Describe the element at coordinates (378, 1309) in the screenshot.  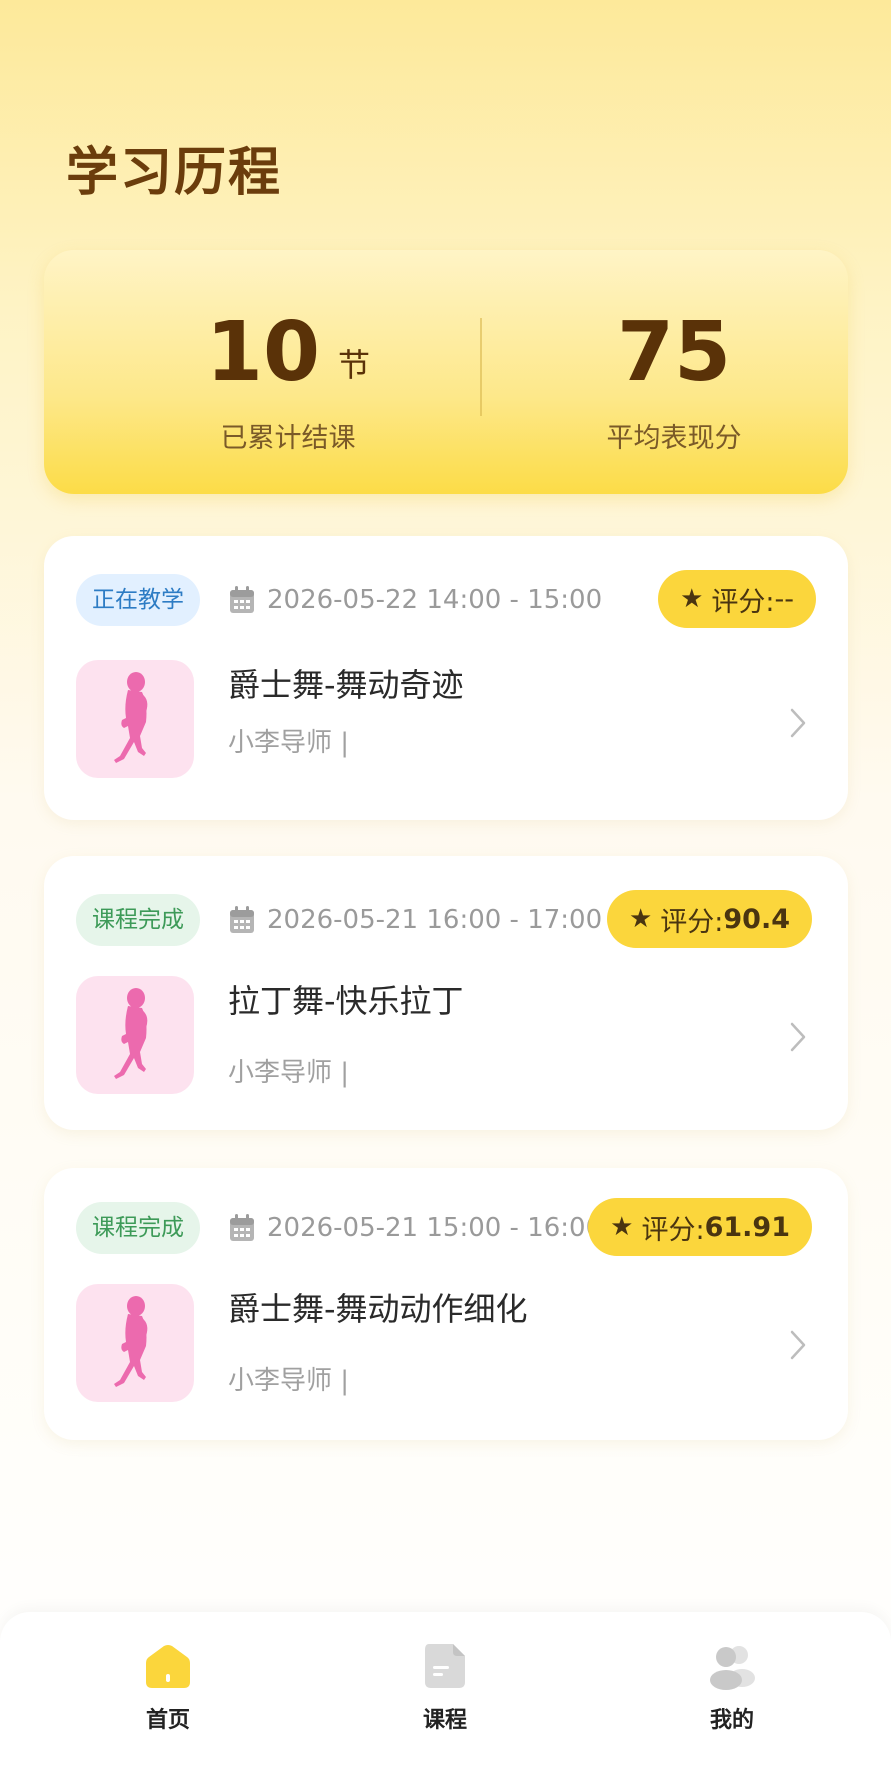
I see `course-title: 爵士舞-舞动动作细化` at that location.